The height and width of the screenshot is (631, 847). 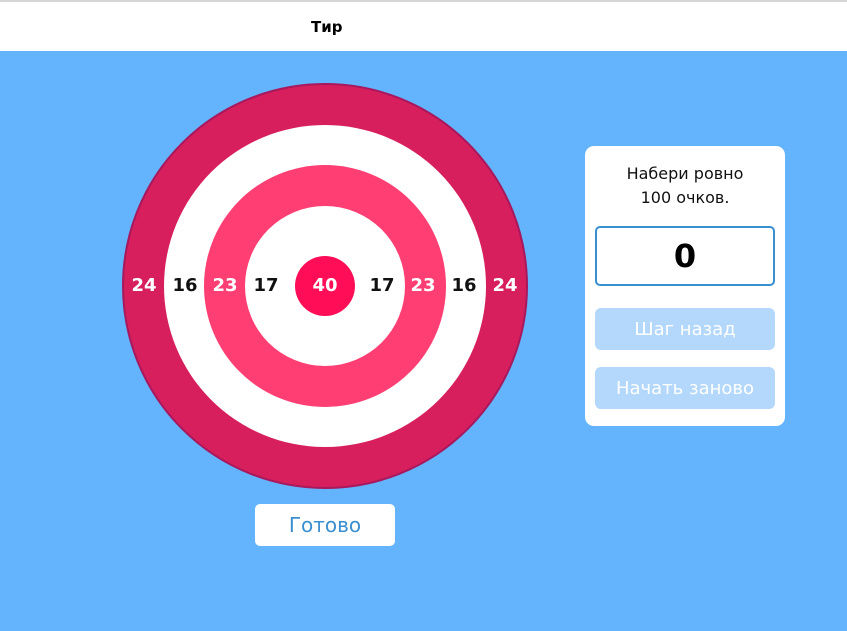 I want to click on ring-label-white-inner-right: 17, so click(x=382, y=285).